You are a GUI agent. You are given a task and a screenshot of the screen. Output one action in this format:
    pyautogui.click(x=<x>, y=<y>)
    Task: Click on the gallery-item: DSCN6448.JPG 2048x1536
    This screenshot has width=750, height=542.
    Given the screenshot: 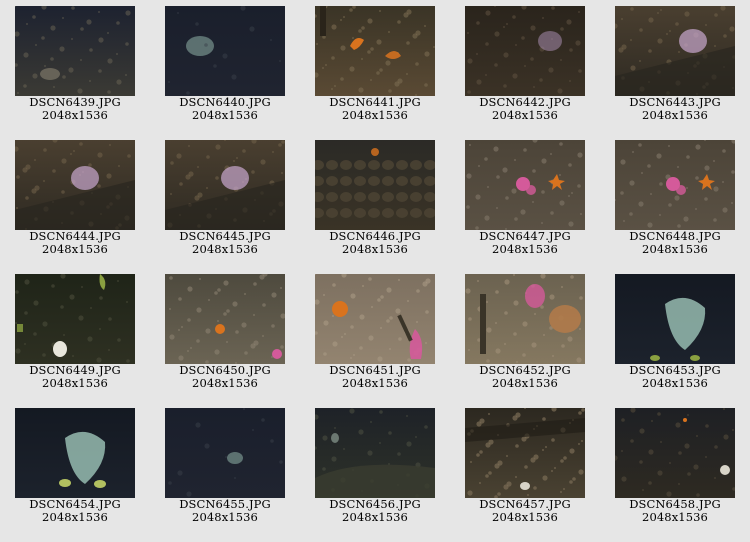 What is the action you would take?
    pyautogui.click(x=675, y=201)
    